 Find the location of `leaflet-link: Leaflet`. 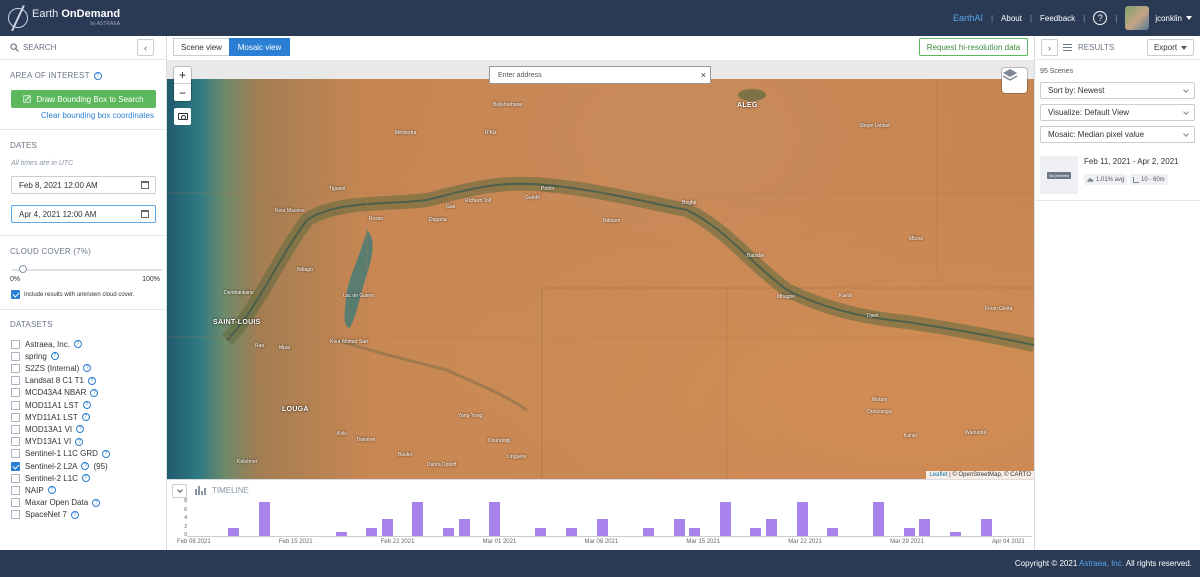

leaflet-link: Leaflet is located at coordinates (938, 475).